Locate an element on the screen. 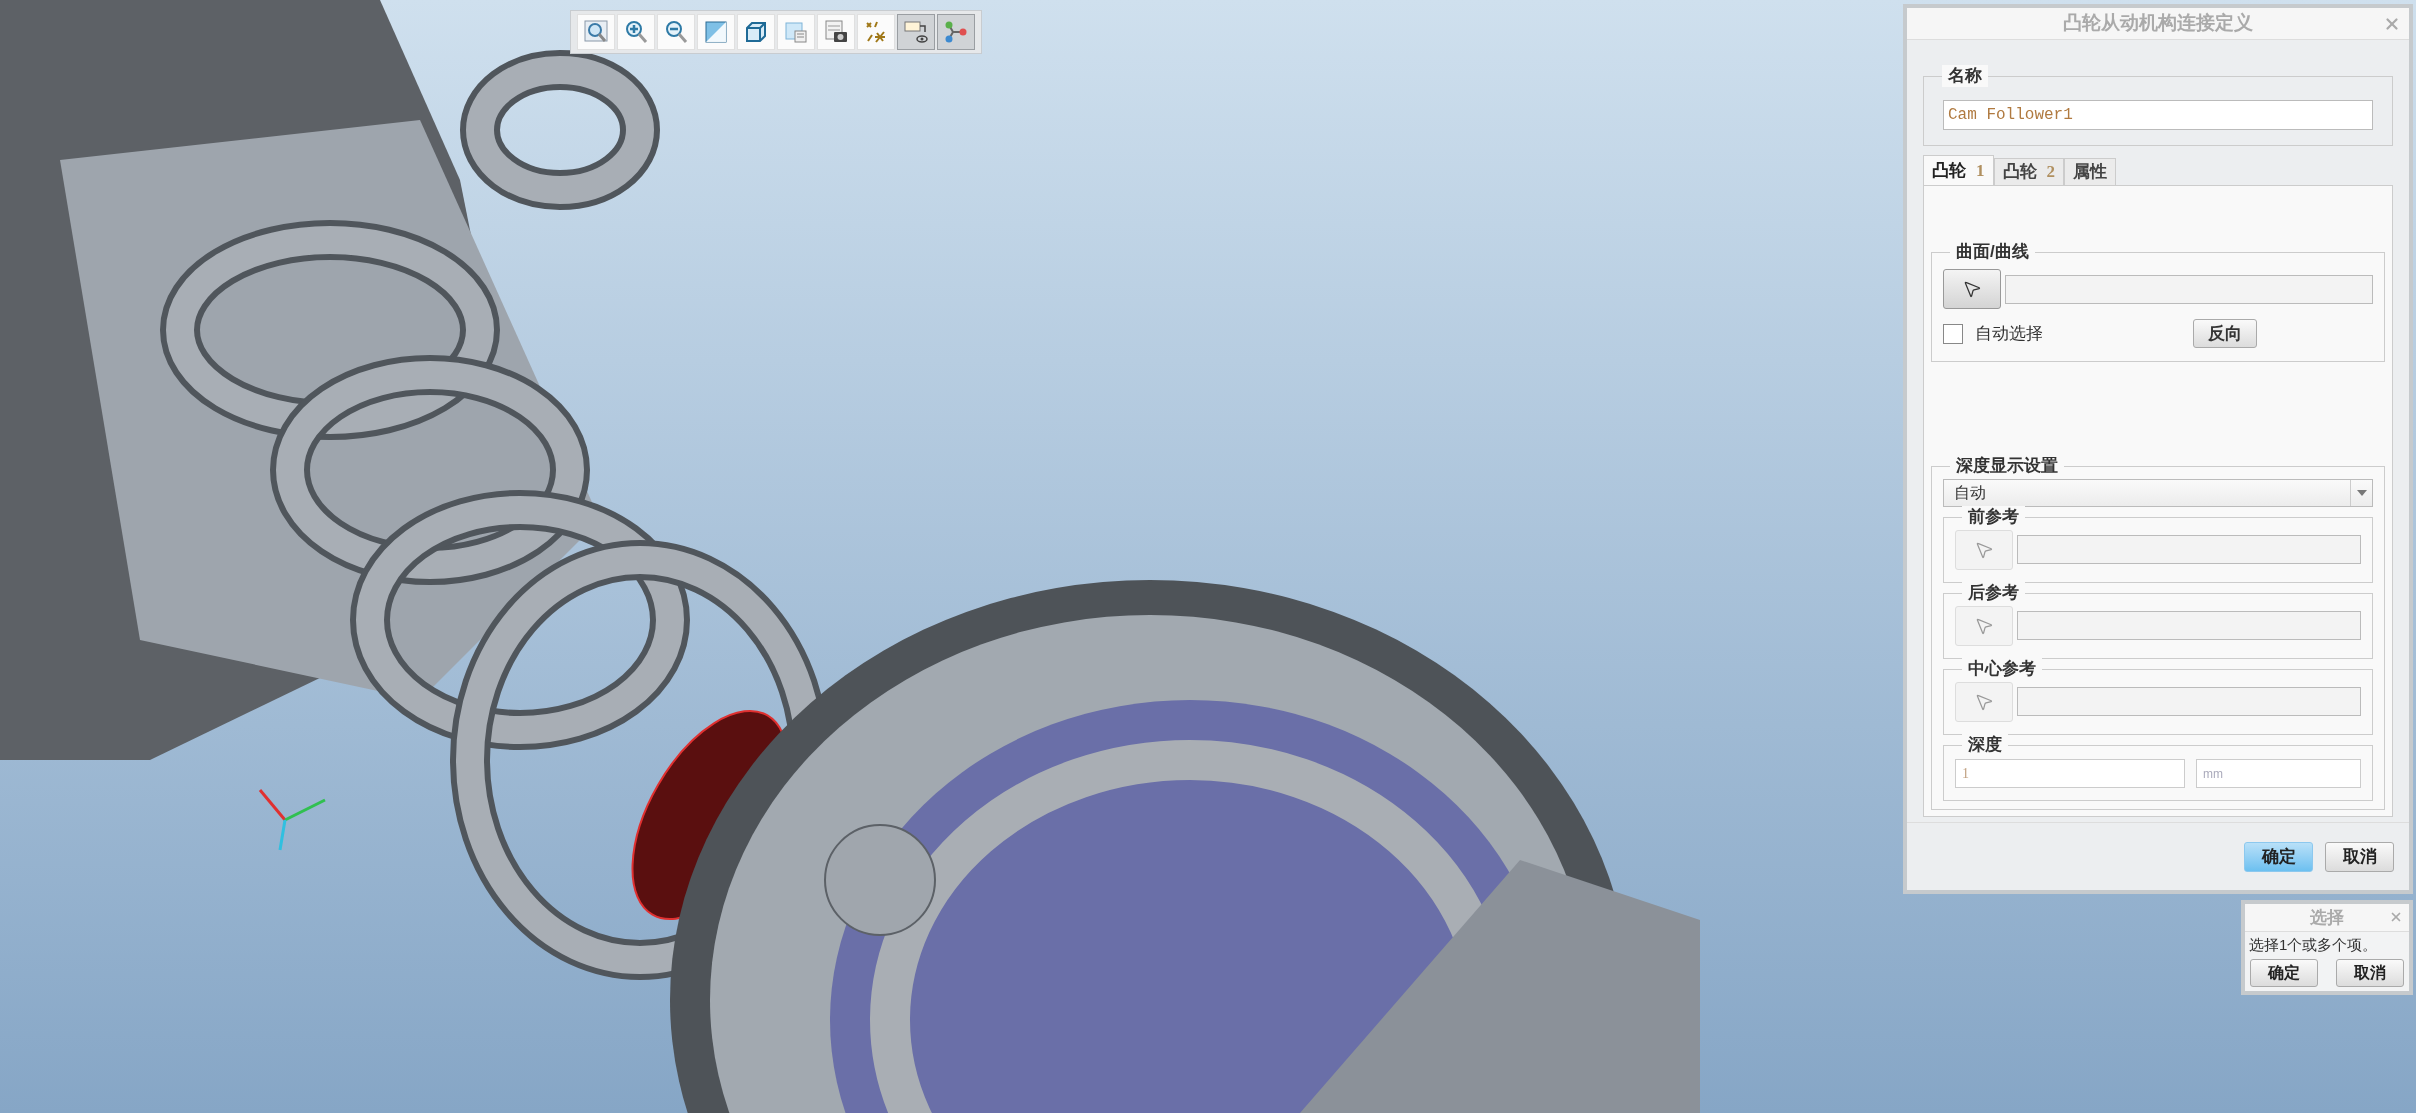  surface-field is located at coordinates (2189, 289).